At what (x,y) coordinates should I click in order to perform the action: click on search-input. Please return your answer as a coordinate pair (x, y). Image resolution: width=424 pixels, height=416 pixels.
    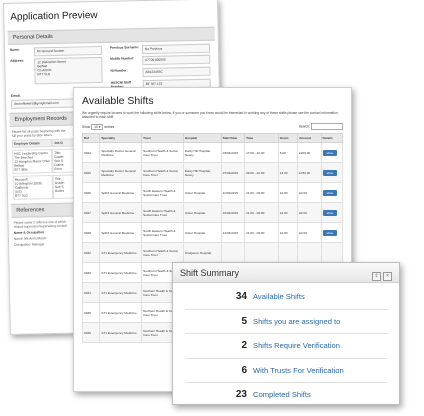
    Looking at the image, I should click on (327, 127).